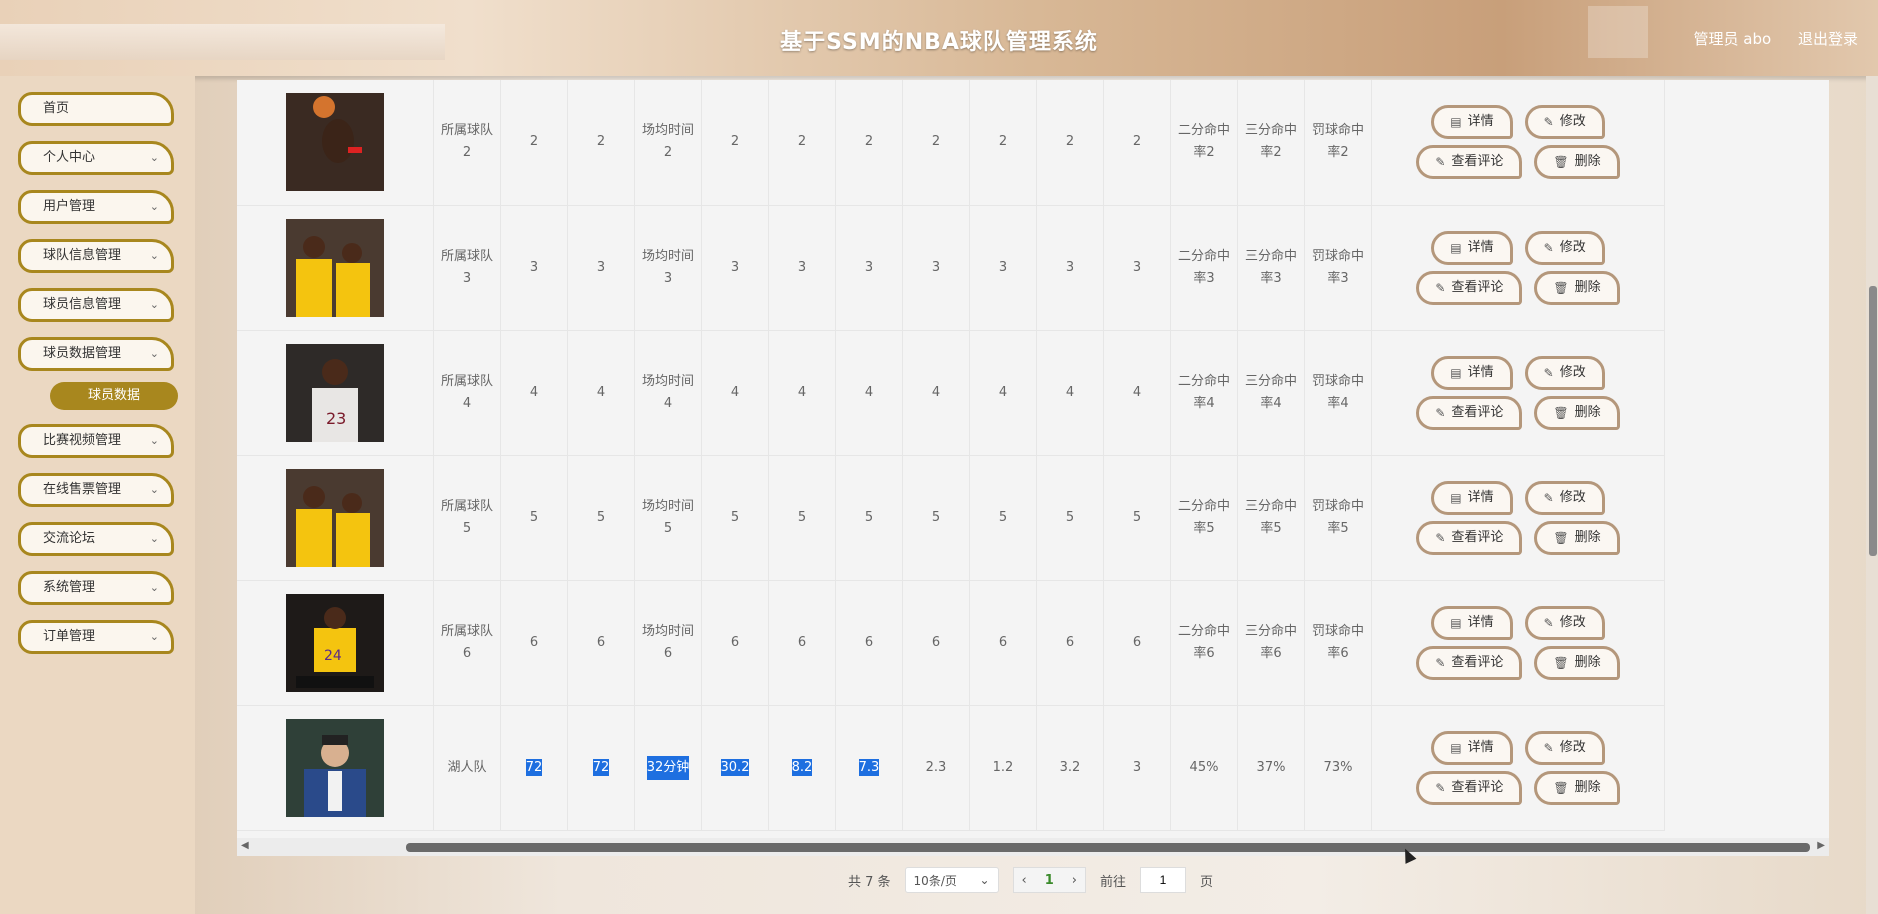  I want to click on trash-icon: 🗑, so click(1561, 537).